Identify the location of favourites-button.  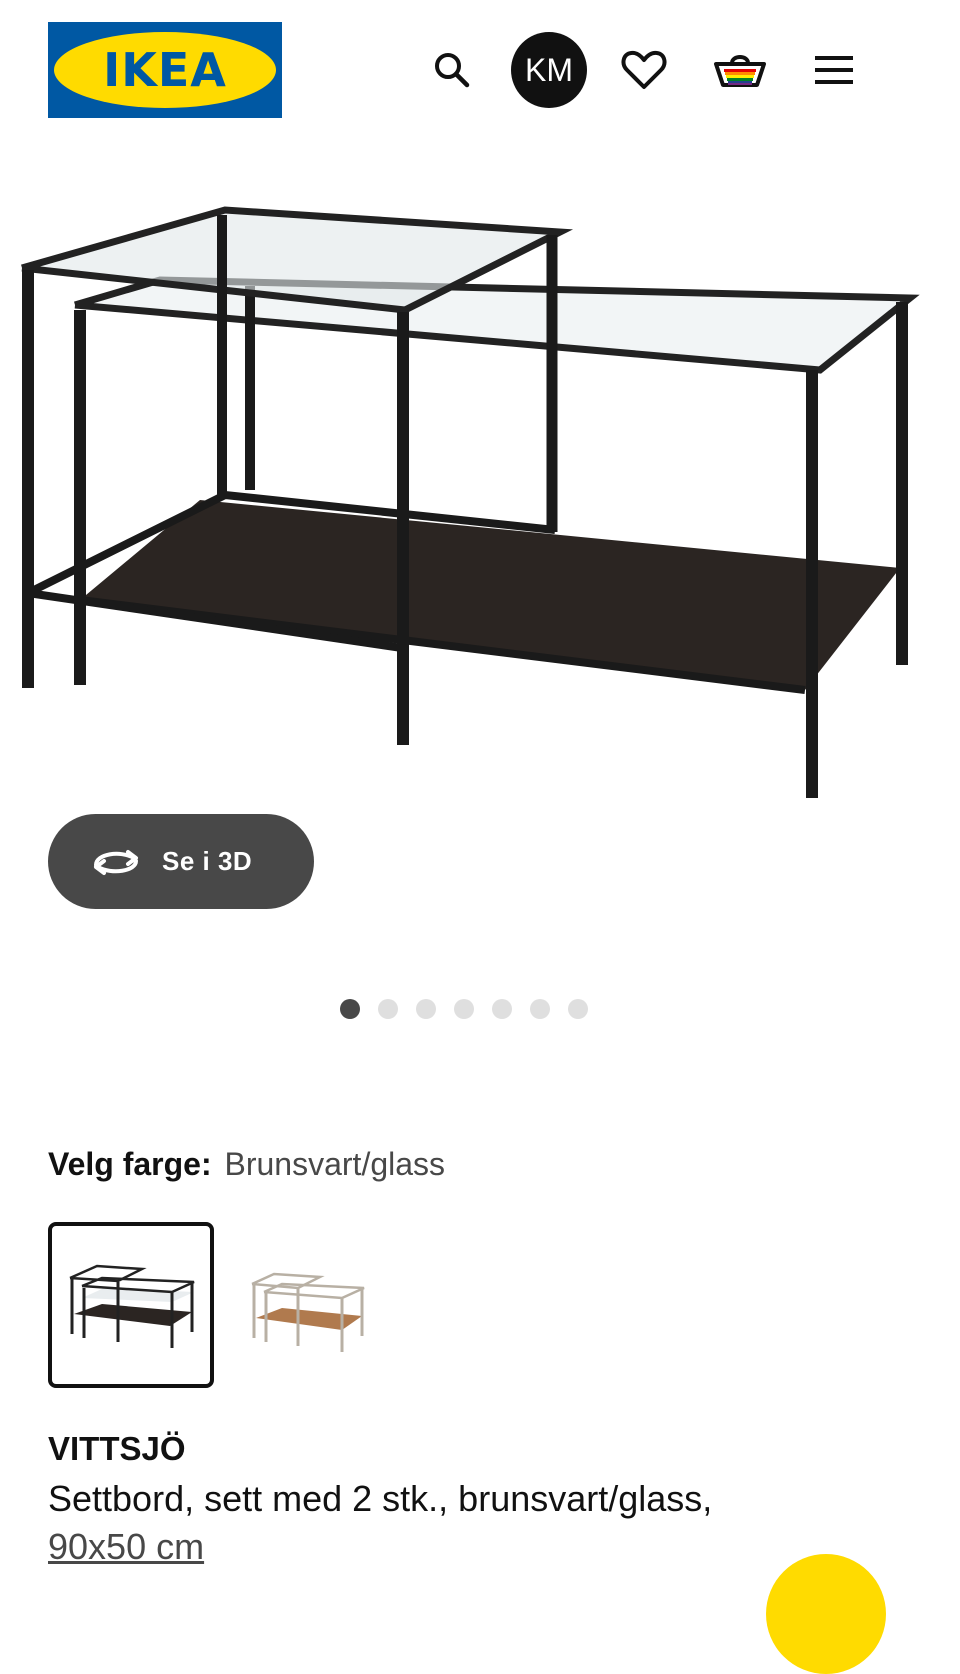
(644, 70).